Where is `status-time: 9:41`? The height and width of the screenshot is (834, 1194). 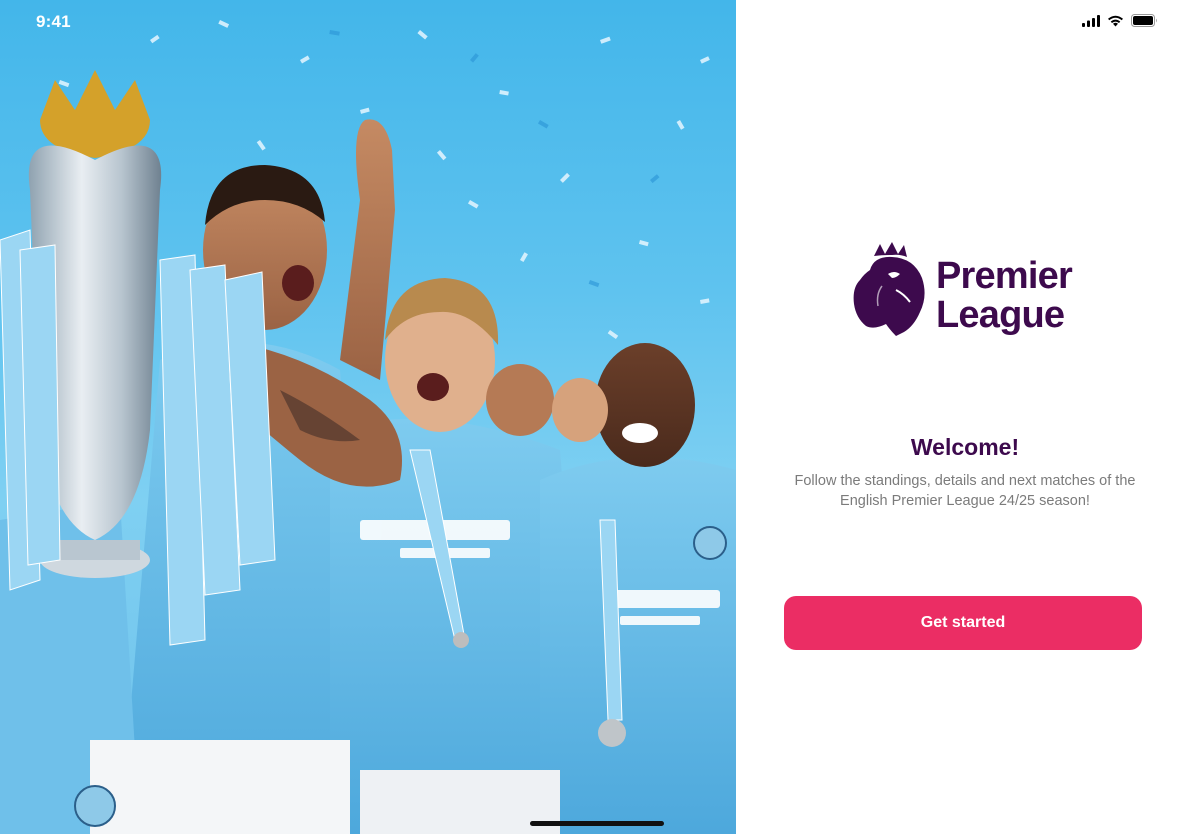 status-time: 9:41 is located at coordinates (53, 21).